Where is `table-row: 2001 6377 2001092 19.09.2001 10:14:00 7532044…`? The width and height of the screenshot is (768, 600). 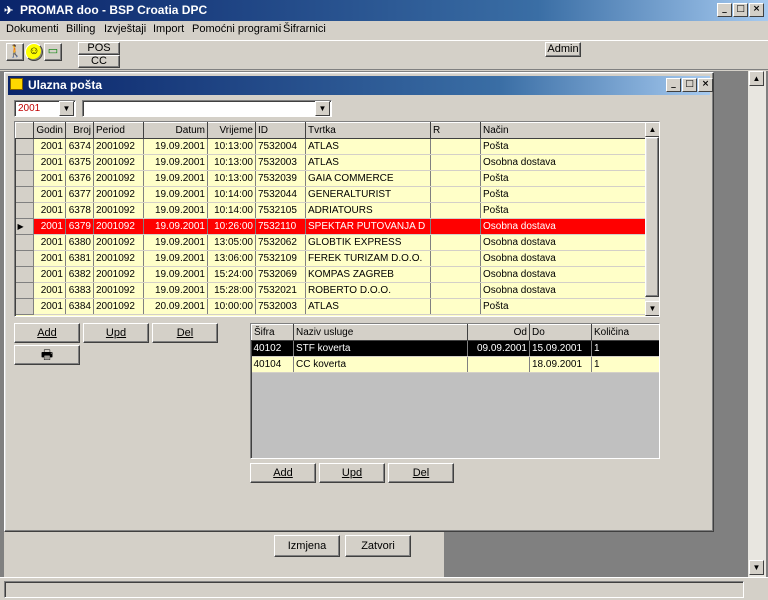
table-row: 2001 6377 2001092 19.09.2001 10:14:00 7532044… is located at coordinates (330, 194).